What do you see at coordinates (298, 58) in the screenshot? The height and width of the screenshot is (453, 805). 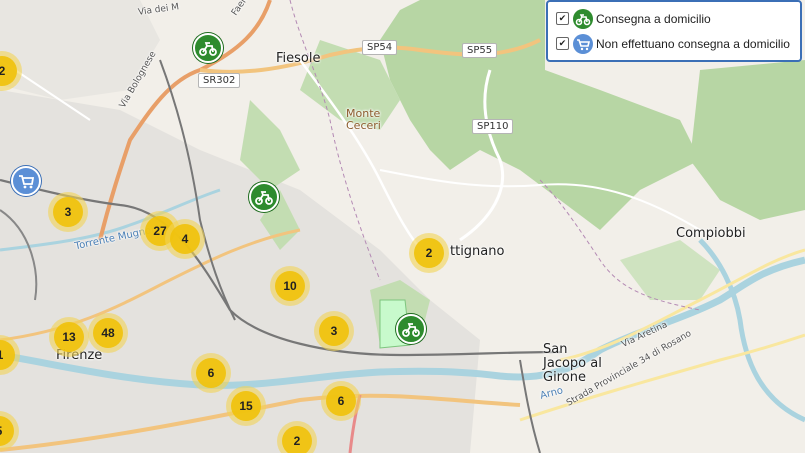 I see `label-fiesole: Fiesole` at bounding box center [298, 58].